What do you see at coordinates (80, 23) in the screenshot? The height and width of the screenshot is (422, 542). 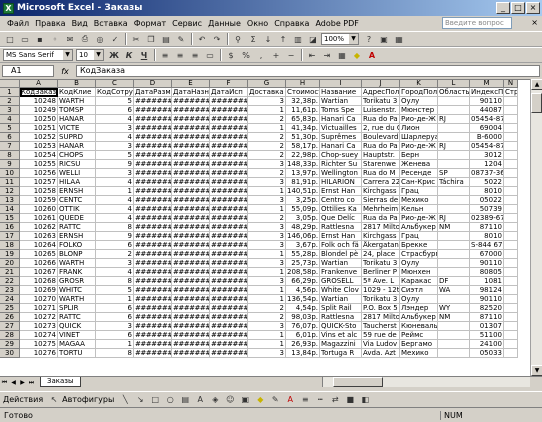 I see `menu-view: Вид` at bounding box center [80, 23].